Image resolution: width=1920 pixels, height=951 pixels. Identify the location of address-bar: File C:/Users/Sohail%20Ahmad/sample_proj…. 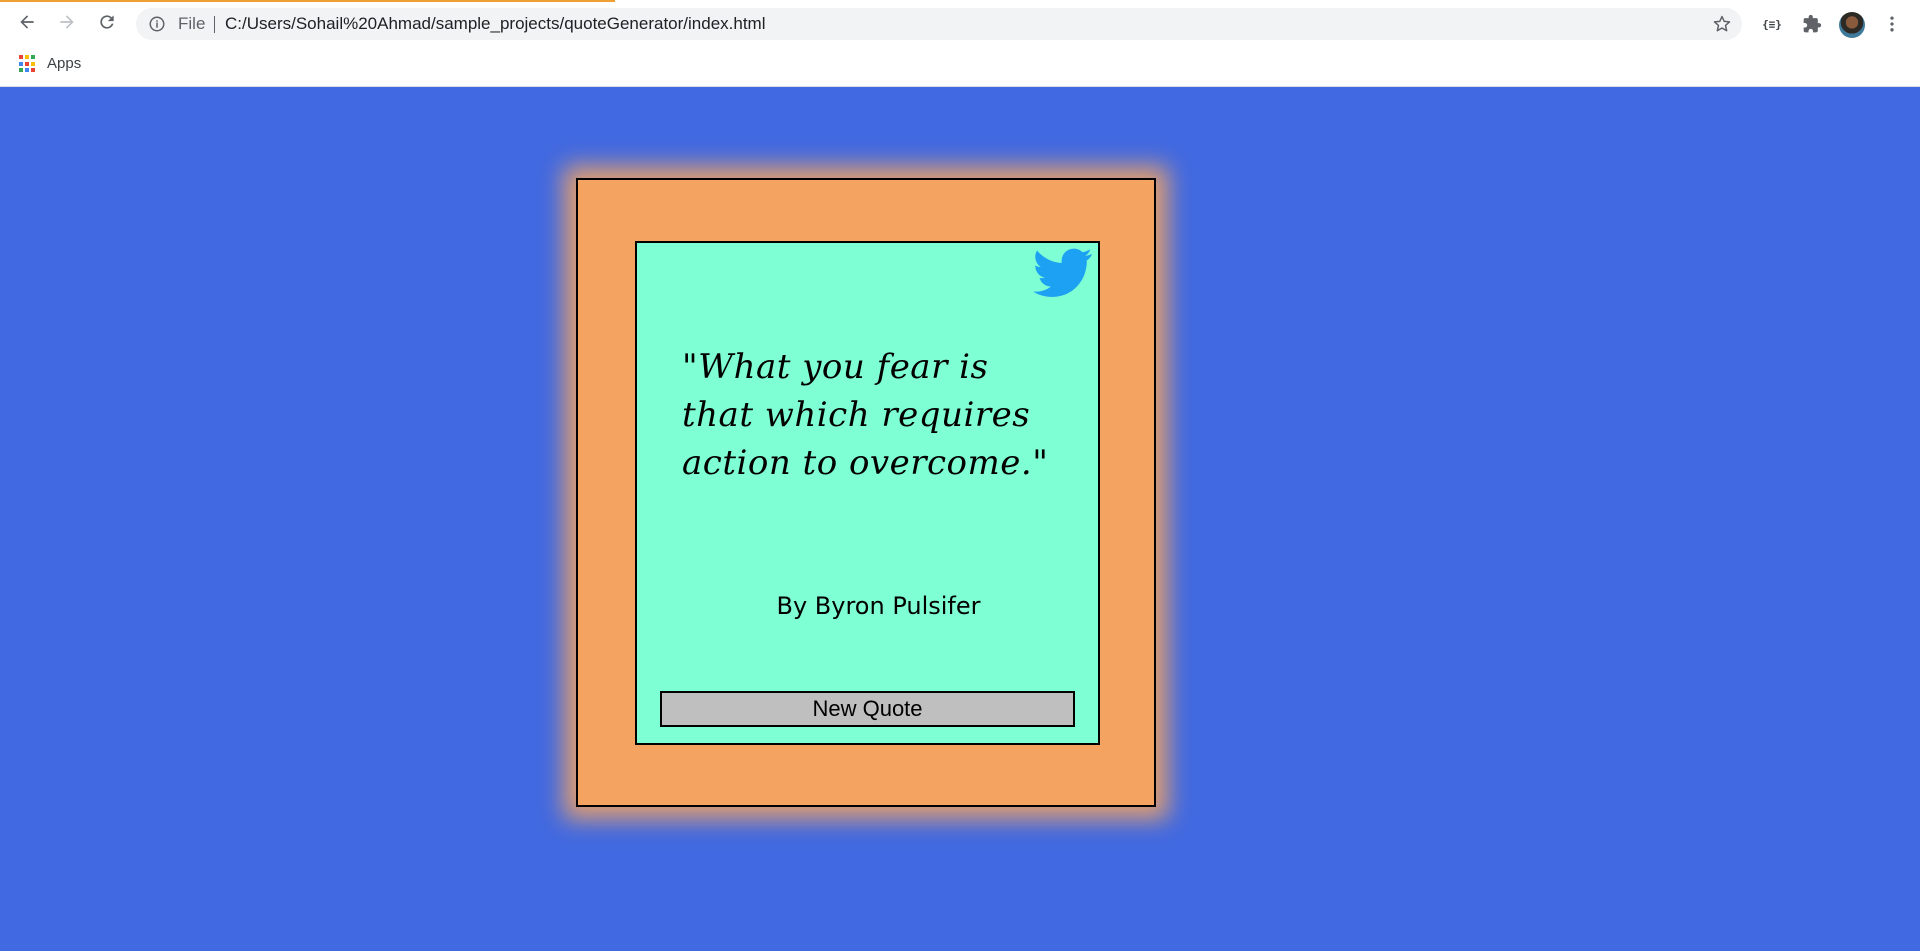
(939, 24).